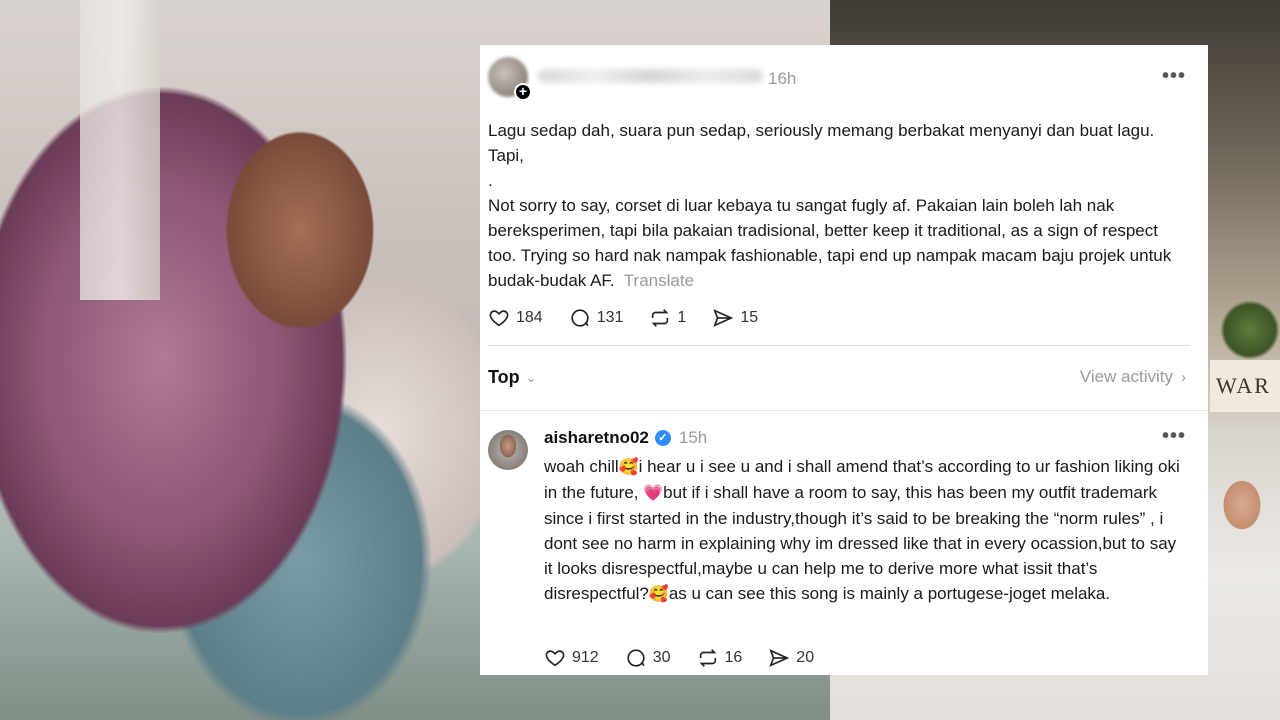 The width and height of the screenshot is (1280, 720). Describe the element at coordinates (1183, 377) in the screenshot. I see `chevron-right-icon: ›` at that location.